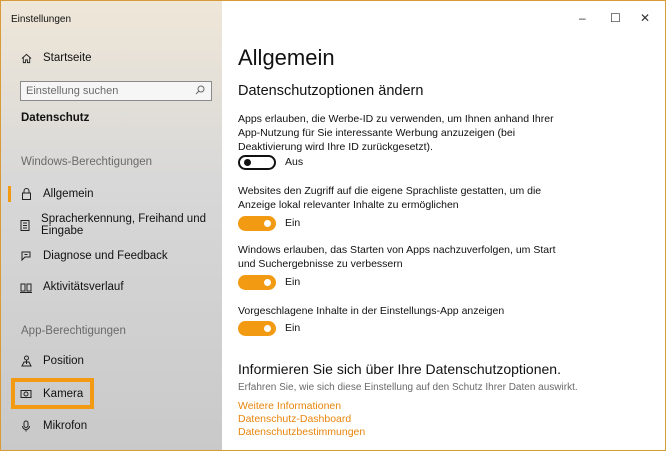 The height and width of the screenshot is (451, 666). I want to click on section-title: Datenschutzoptionen ändern, so click(331, 91).